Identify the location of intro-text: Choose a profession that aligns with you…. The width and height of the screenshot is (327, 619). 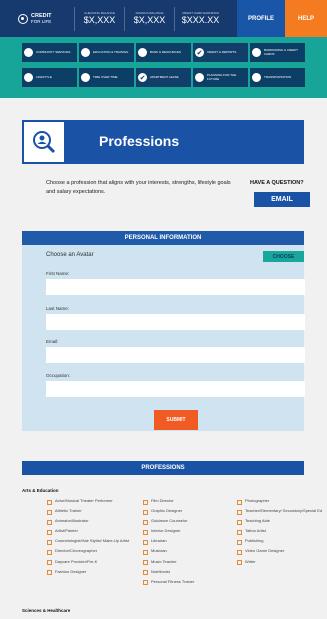
(138, 187).